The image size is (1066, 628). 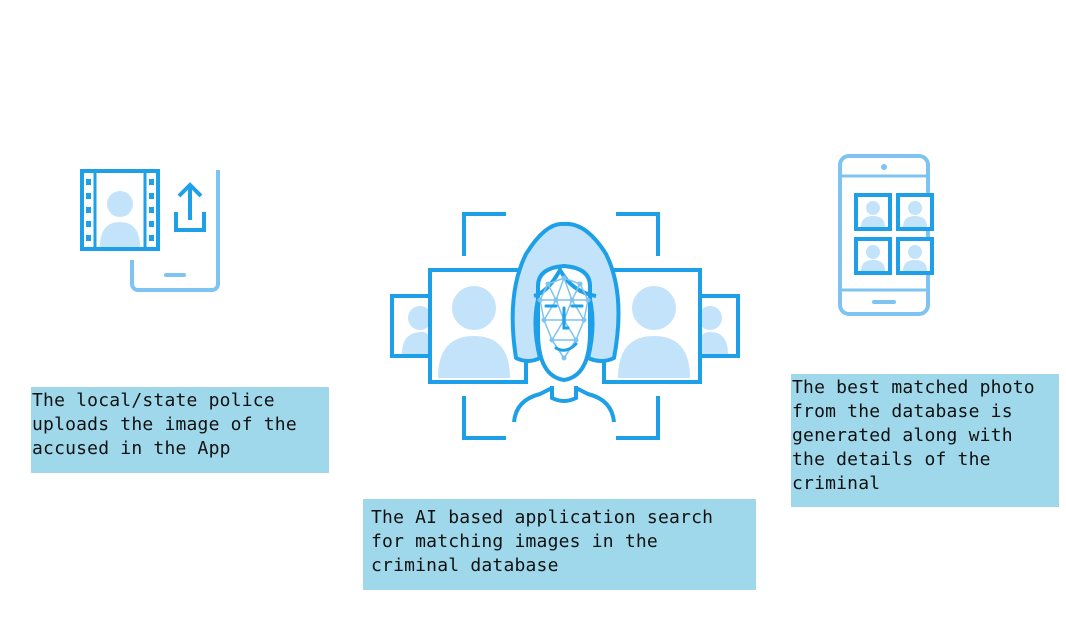 I want to click on photo-upload-phone-icon, so click(x=150, y=230).